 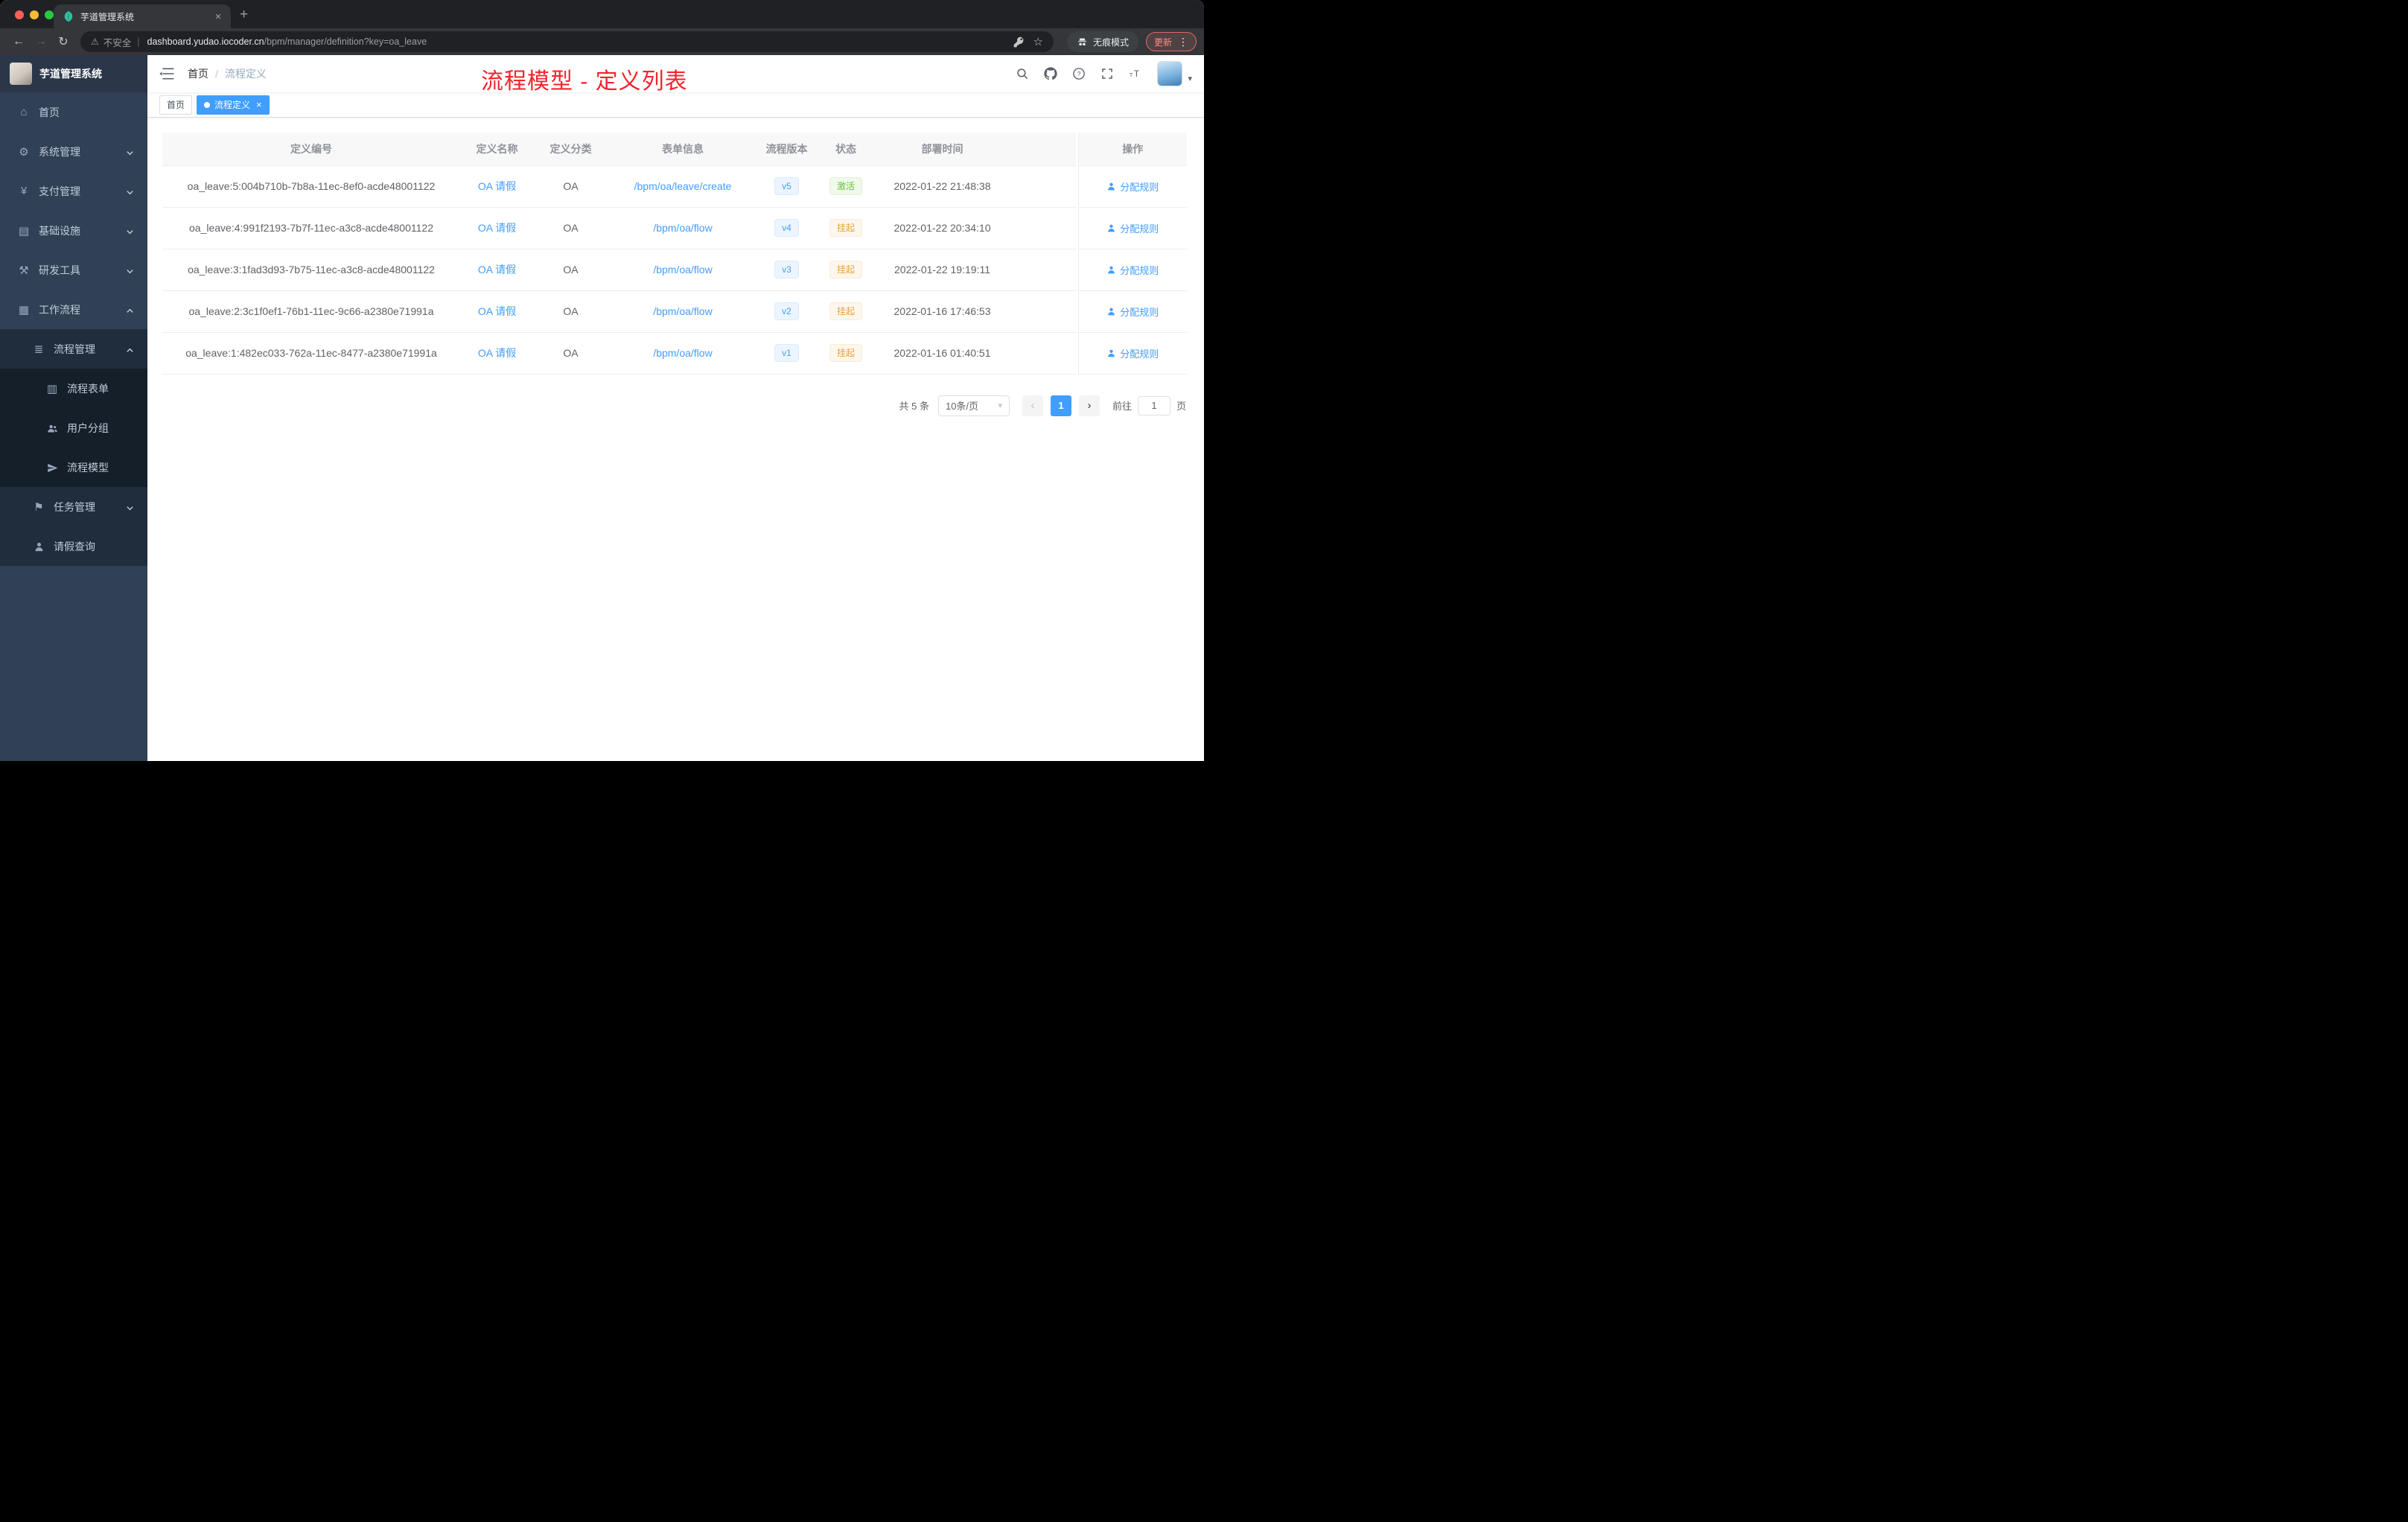 What do you see at coordinates (1051, 73) in the screenshot?
I see `github-icon` at bounding box center [1051, 73].